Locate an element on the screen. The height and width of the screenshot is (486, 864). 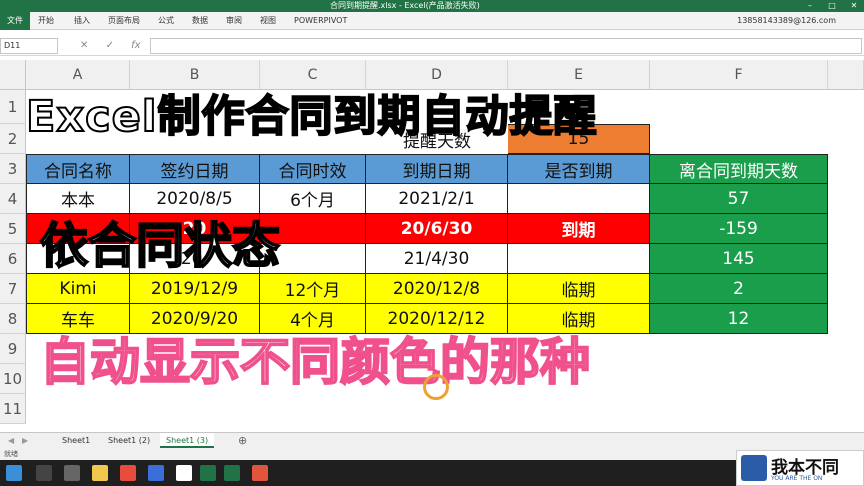
taskbar is located at coordinates (432, 473).